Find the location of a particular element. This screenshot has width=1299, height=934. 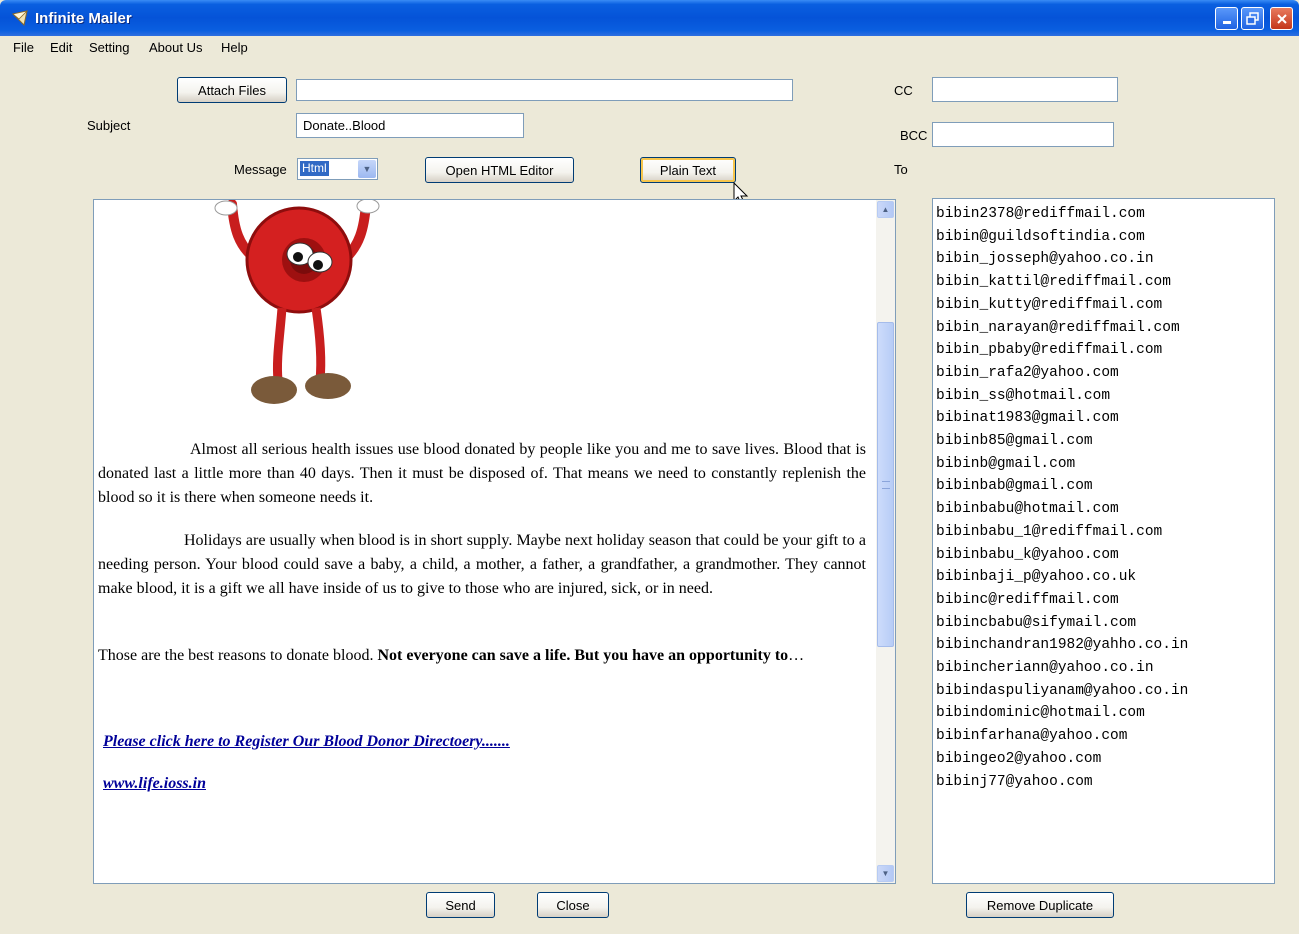

menu-bar: File Edit Setting About Us Help is located at coordinates (649, 47).